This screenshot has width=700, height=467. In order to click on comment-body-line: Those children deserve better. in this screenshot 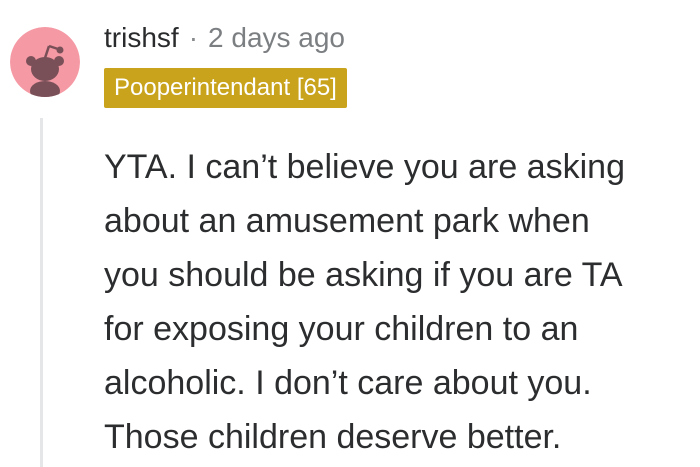, I will do `click(333, 437)`.